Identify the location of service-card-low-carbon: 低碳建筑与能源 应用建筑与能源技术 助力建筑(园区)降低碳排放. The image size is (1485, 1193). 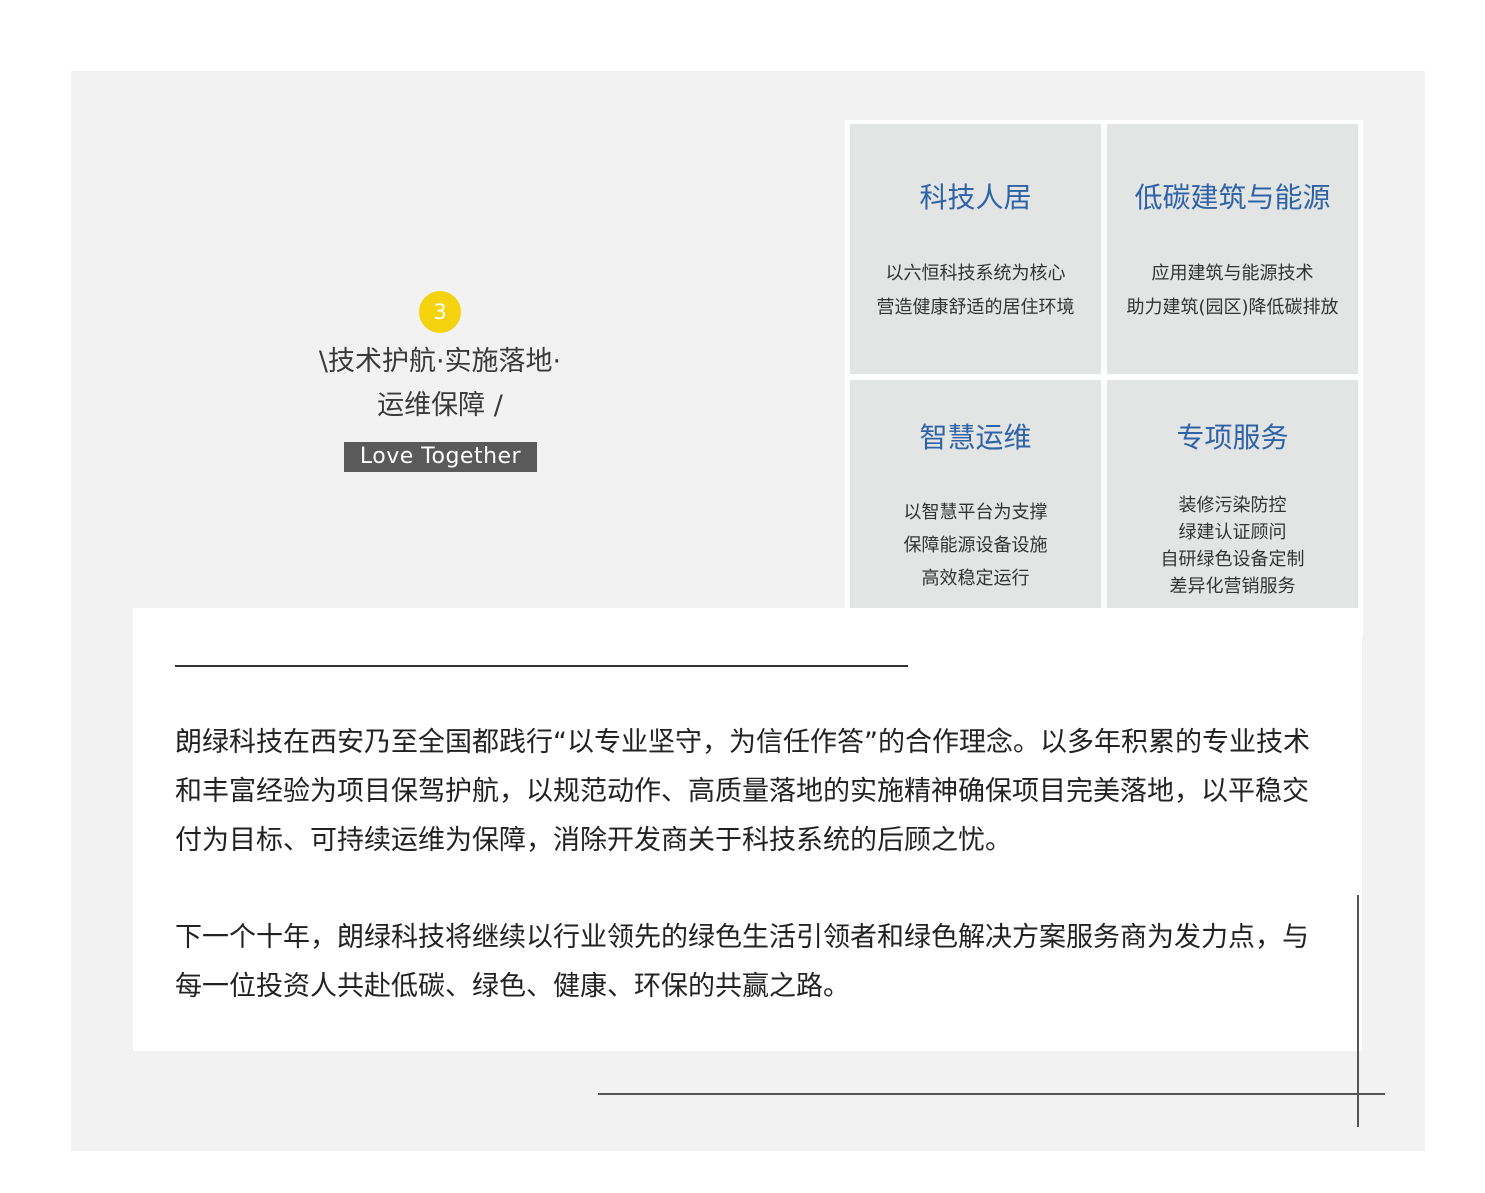
(1232, 249).